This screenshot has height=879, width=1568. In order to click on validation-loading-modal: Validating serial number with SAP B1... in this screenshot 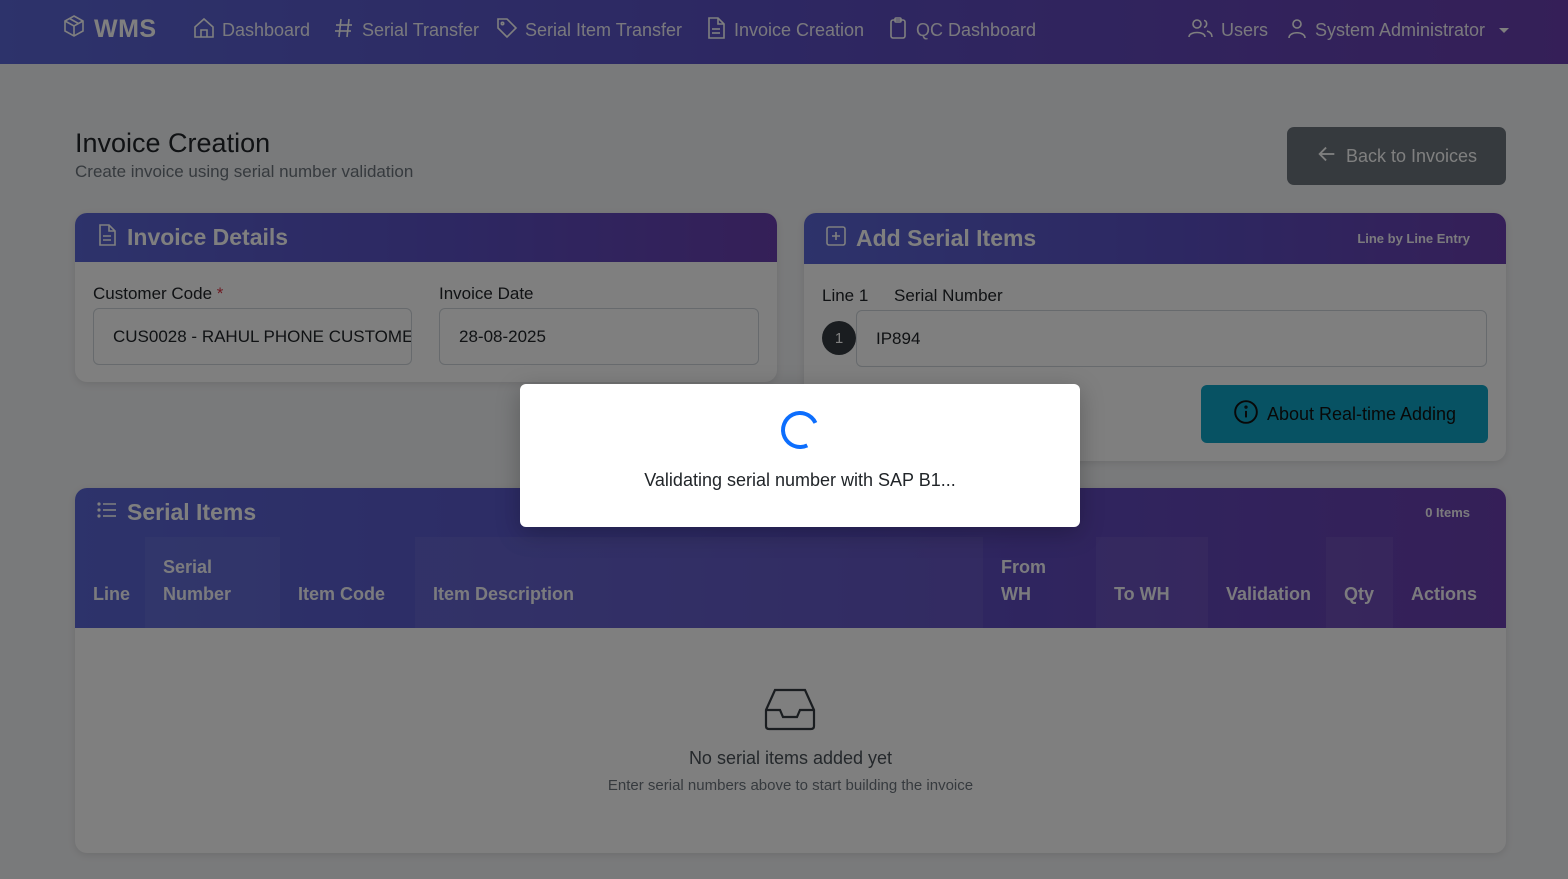, I will do `click(800, 455)`.